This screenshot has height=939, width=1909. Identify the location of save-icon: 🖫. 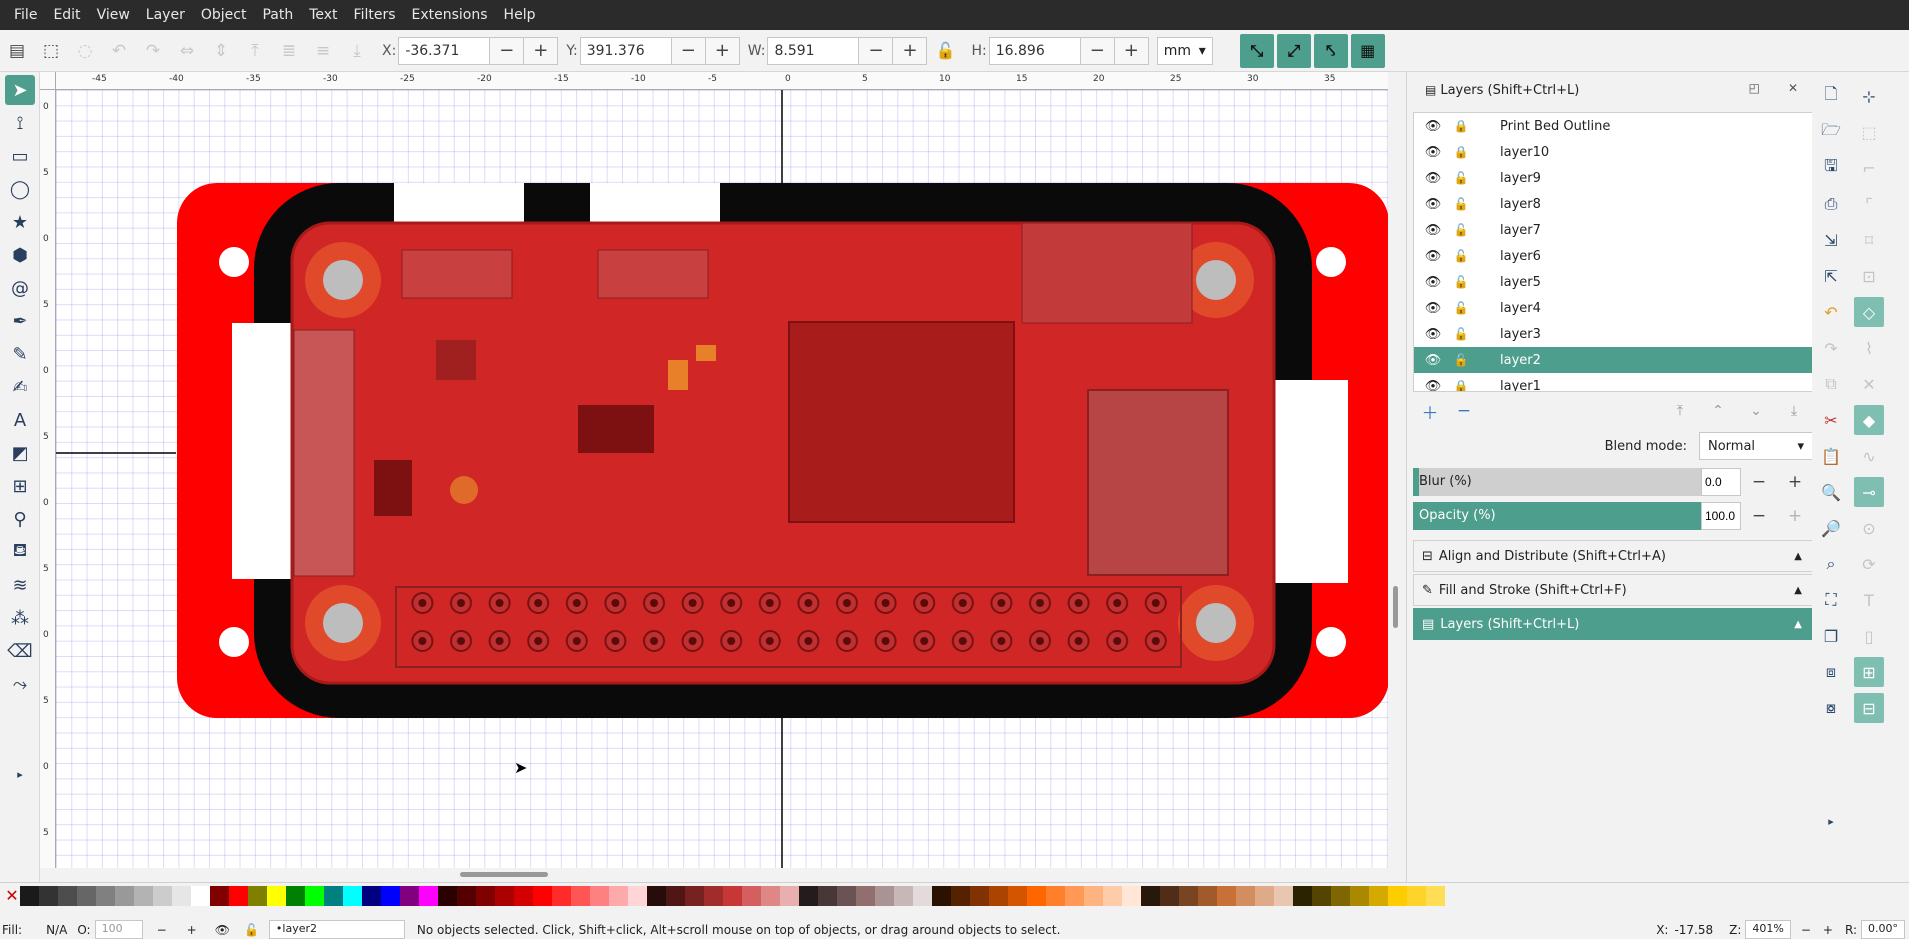
(1831, 168).